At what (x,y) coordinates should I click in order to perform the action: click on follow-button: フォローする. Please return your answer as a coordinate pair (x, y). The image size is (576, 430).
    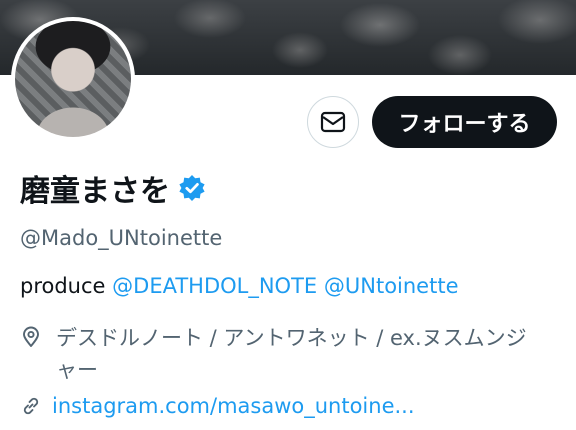
    Looking at the image, I should click on (464, 122).